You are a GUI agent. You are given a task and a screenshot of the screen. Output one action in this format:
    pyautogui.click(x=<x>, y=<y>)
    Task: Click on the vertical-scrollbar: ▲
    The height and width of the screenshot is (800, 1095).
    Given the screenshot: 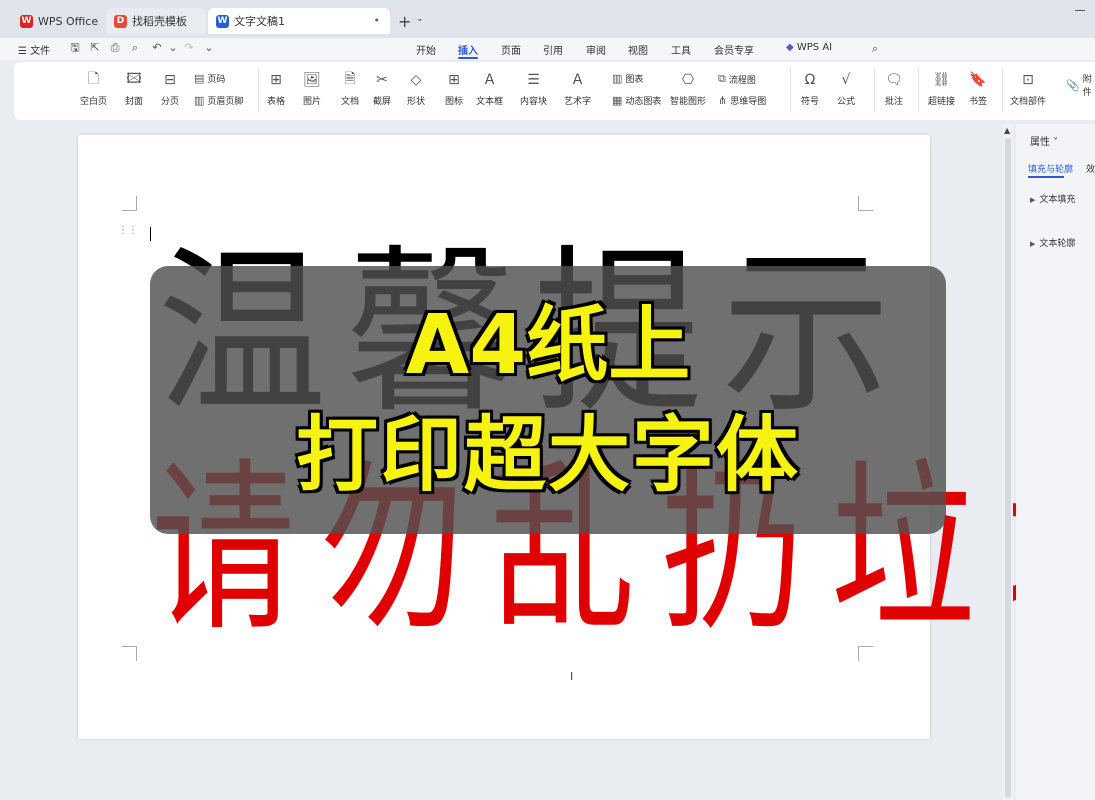 What is the action you would take?
    pyautogui.click(x=1008, y=462)
    